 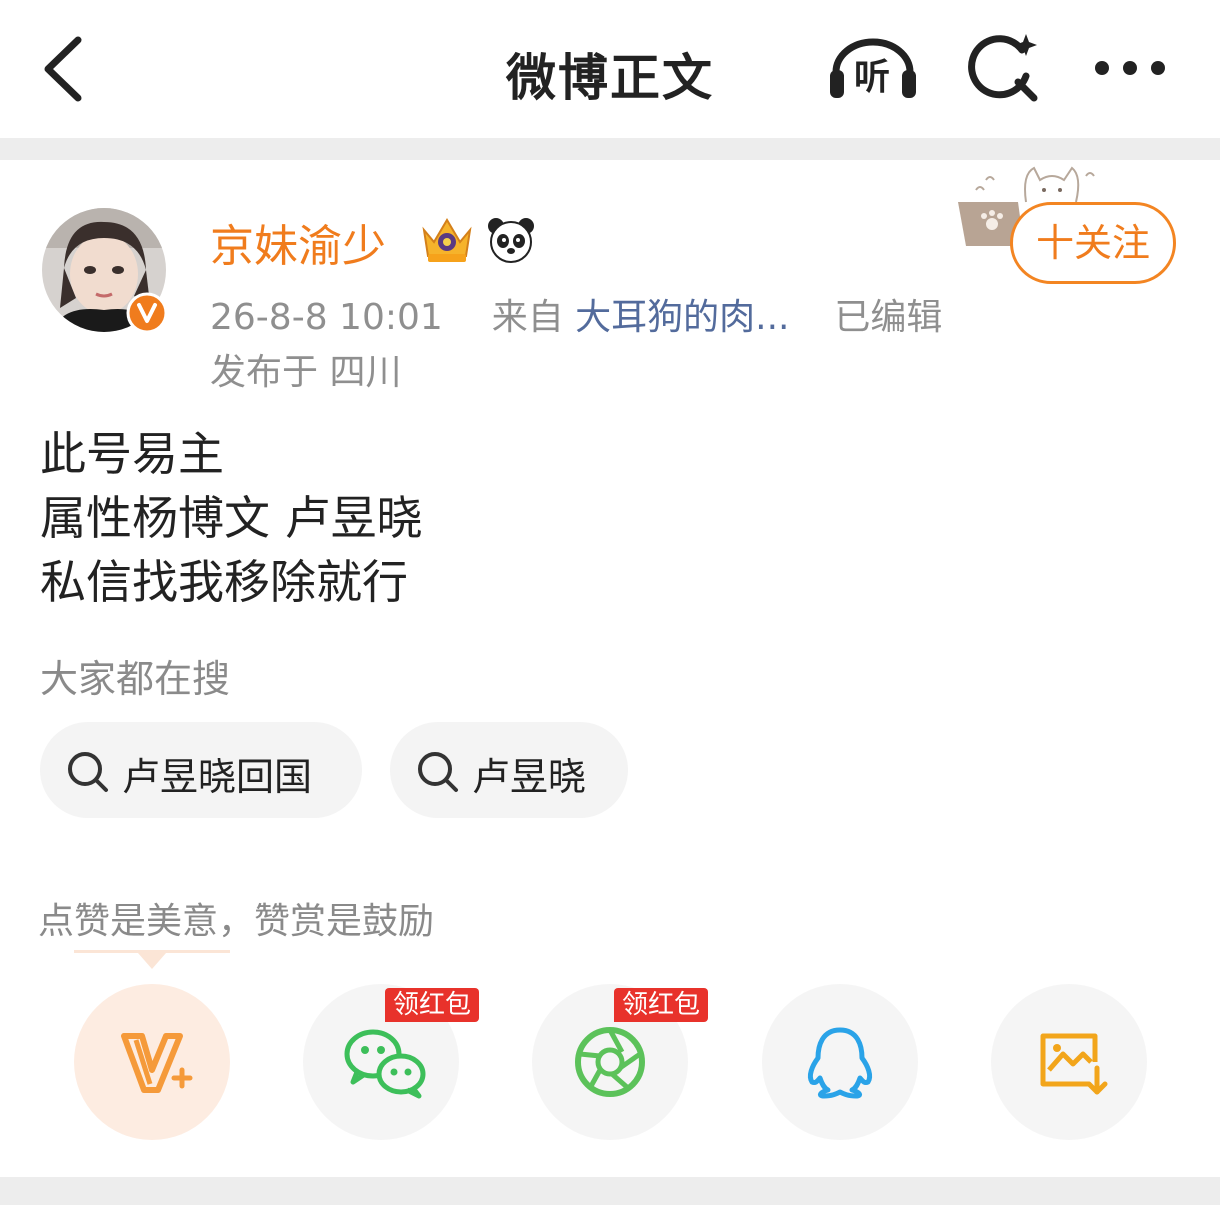 I want to click on search-chip: 卢昱晓, so click(x=509, y=770).